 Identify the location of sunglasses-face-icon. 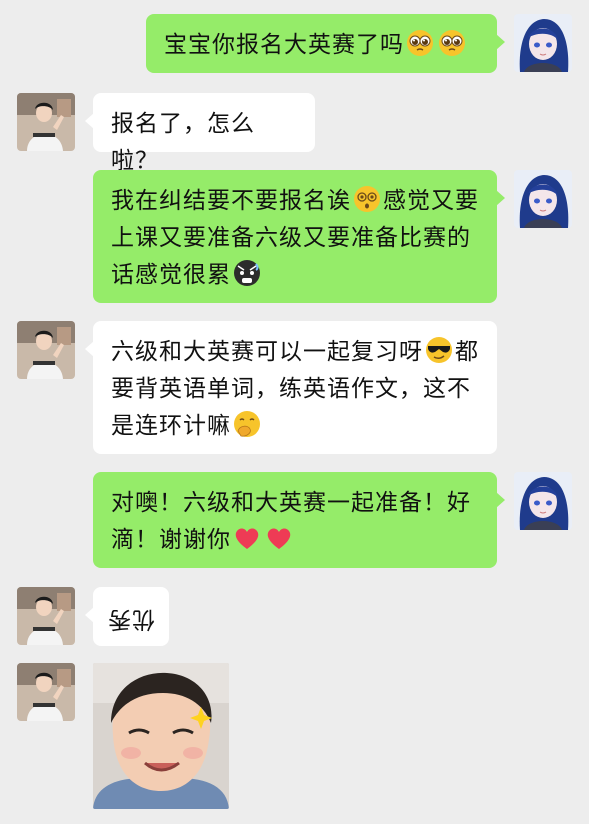
(439, 350).